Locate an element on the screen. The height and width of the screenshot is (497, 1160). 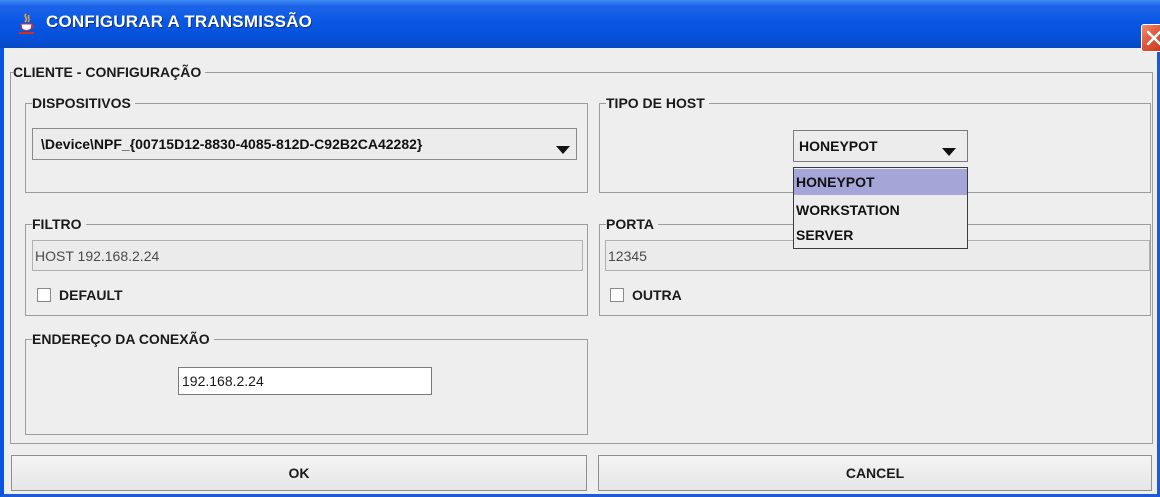
option-honeypot: HONEYPOT is located at coordinates (880, 182).